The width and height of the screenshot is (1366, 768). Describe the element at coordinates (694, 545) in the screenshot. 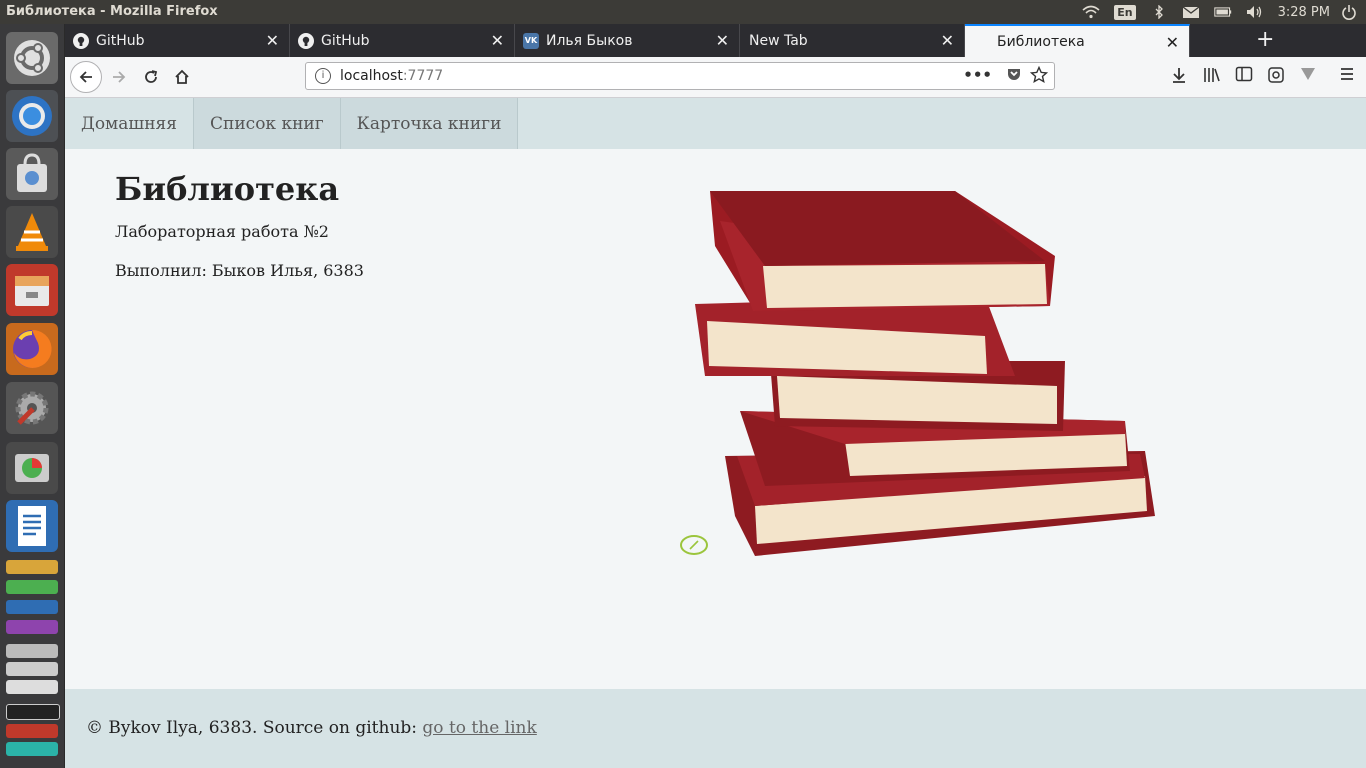

I see `clock-watermark-icon` at that location.